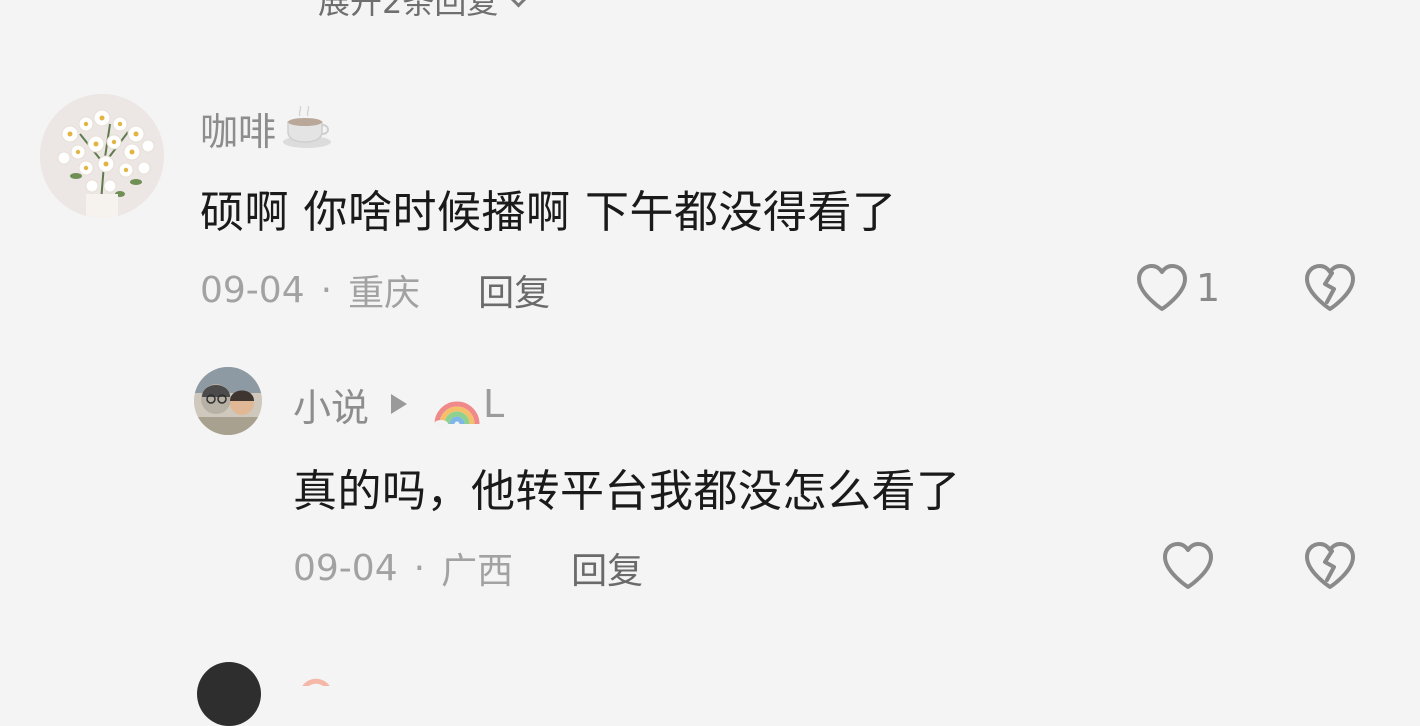  I want to click on reply-to-username: L, so click(494, 404).